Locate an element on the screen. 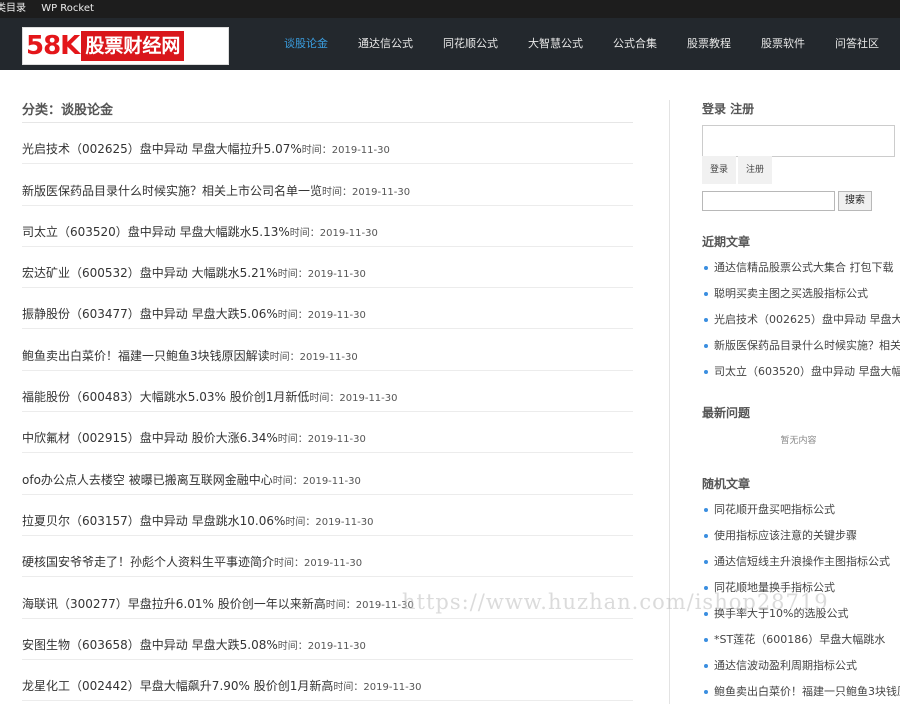 The height and width of the screenshot is (704, 900). random-post-link: 鲍鱼卖出白菜价！福建一只鲍鱼3块钱原因解读 is located at coordinates (801, 691).